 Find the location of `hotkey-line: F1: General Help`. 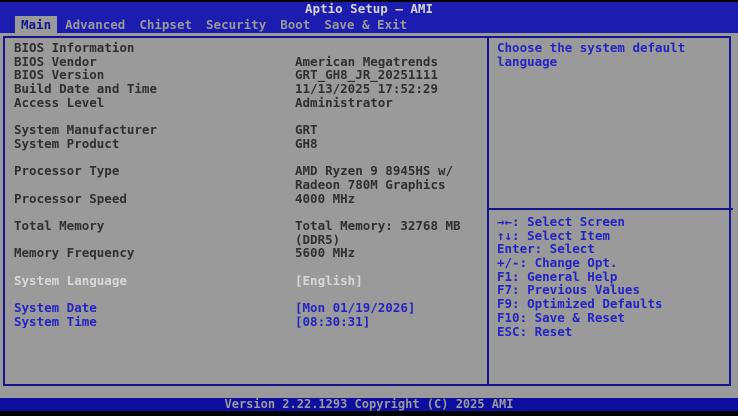

hotkey-line: F1: General Help is located at coordinates (557, 276).